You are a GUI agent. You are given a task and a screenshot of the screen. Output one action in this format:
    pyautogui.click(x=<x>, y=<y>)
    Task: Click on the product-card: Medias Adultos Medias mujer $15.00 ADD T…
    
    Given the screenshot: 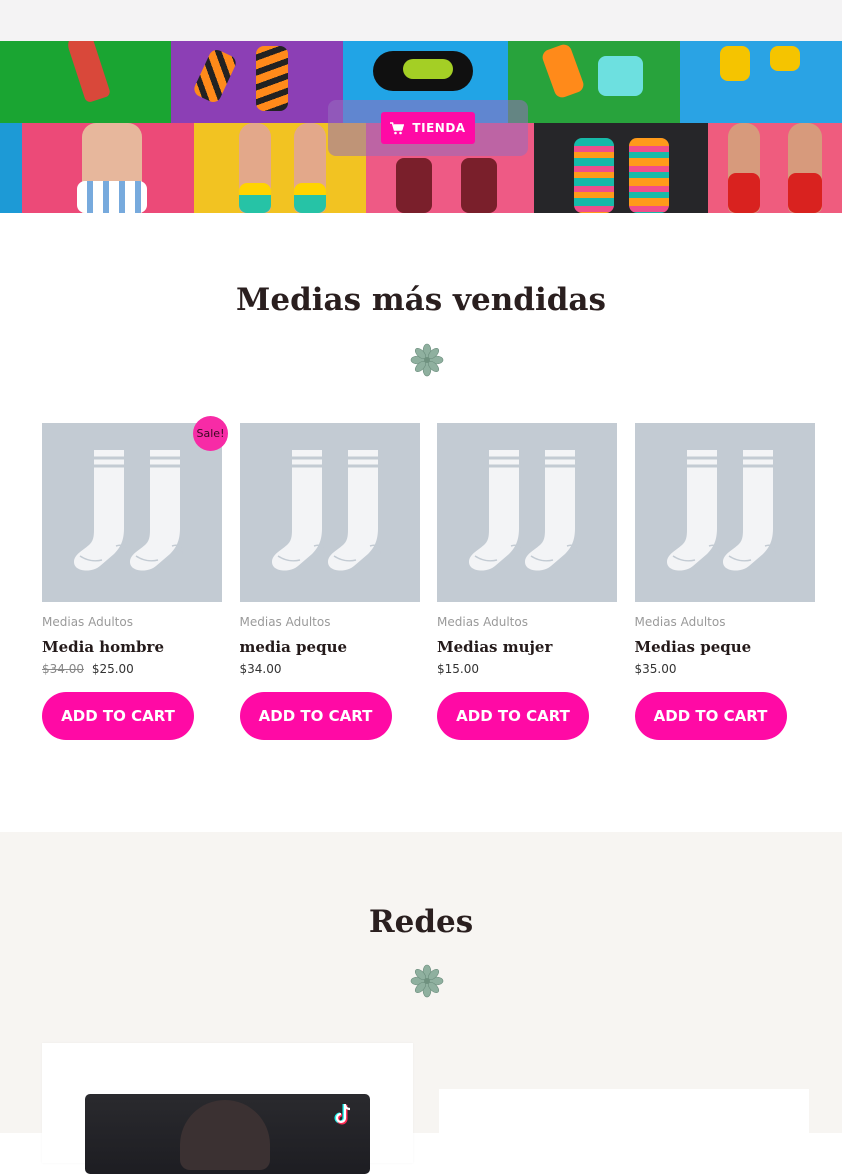 What is the action you would take?
    pyautogui.click(x=527, y=581)
    